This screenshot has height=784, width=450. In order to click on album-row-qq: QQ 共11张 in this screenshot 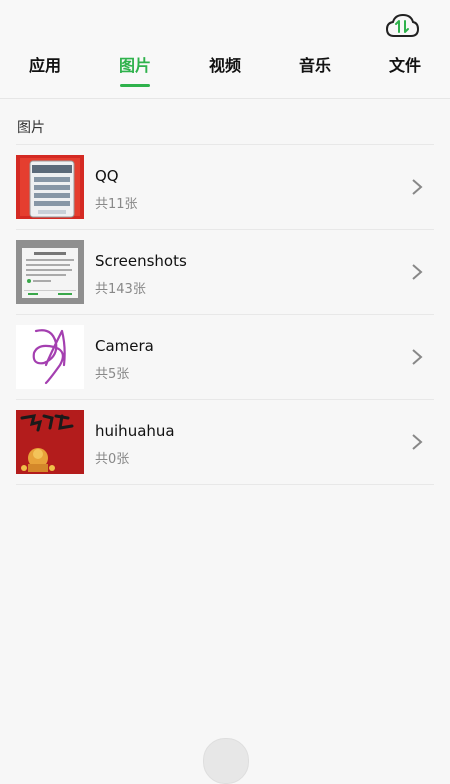, I will do `click(225, 187)`.